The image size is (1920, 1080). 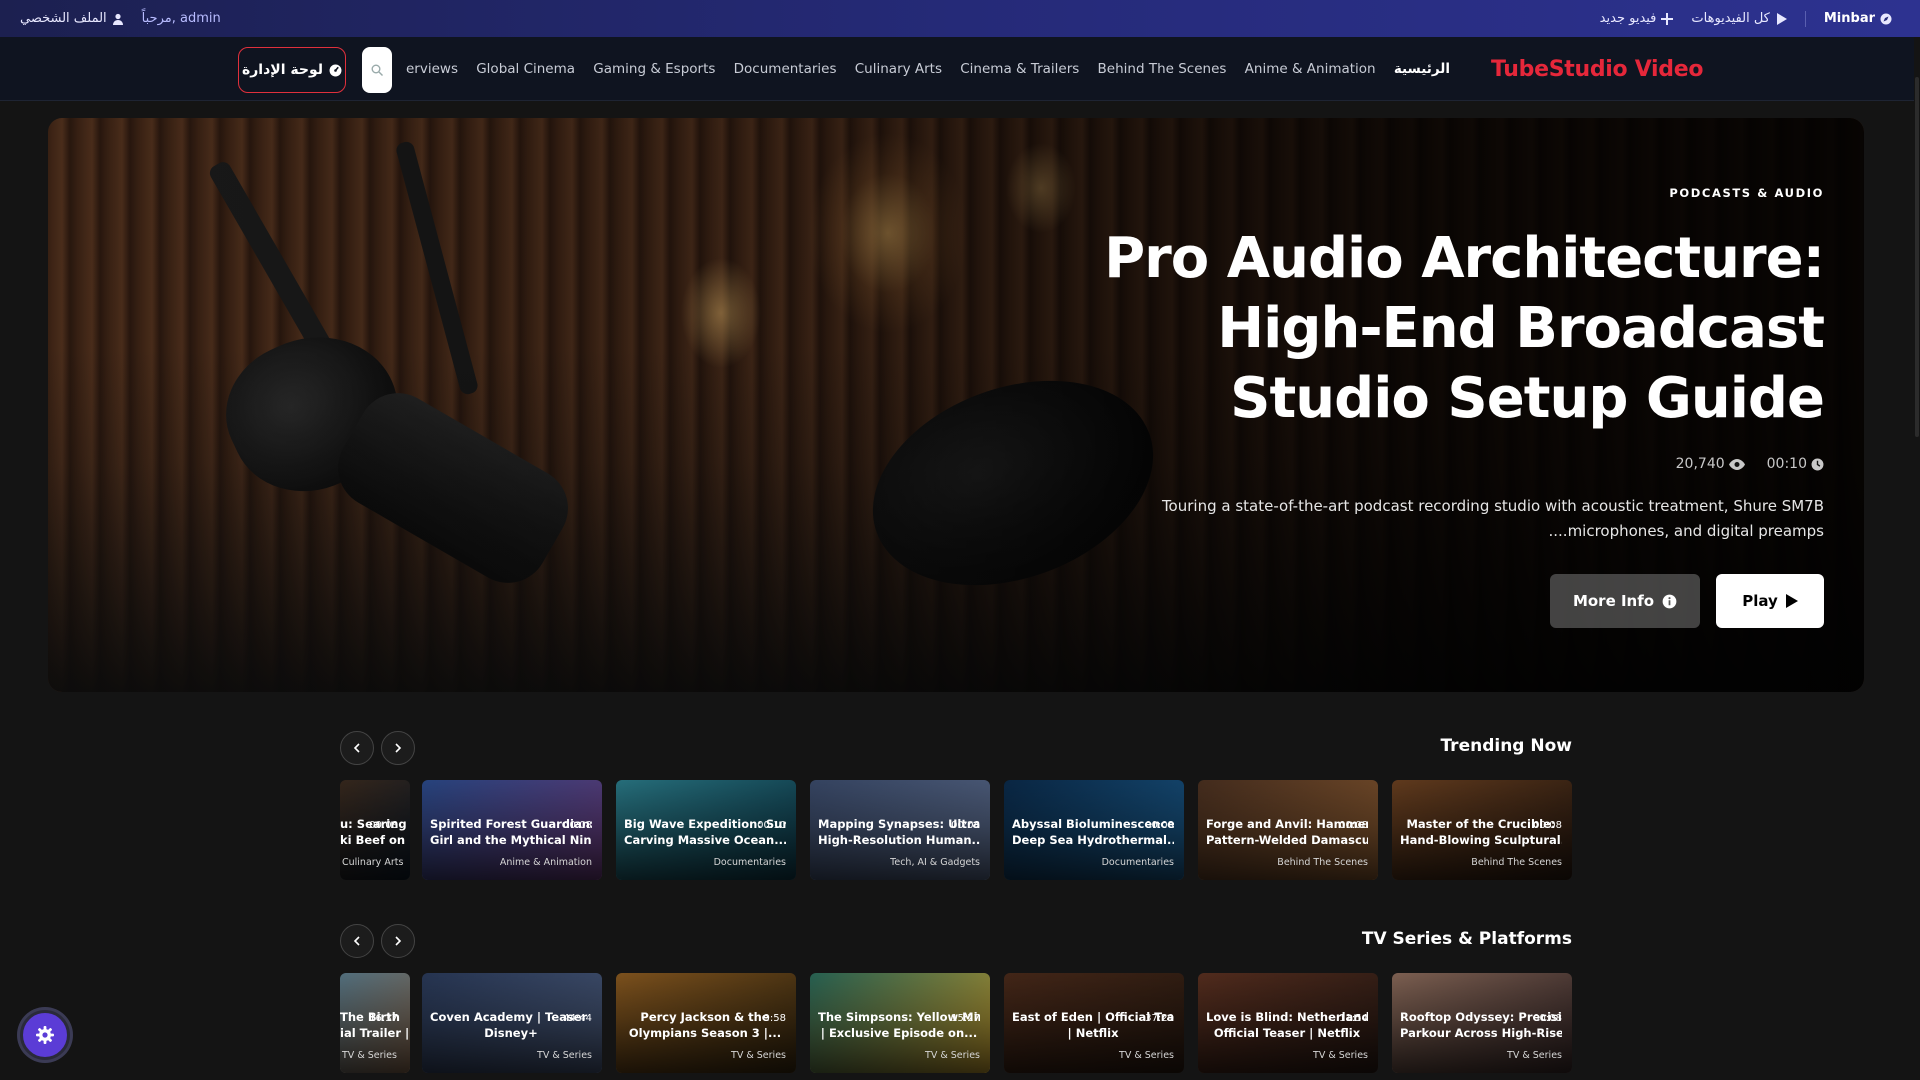 I want to click on admin-panel-button: لوحة الإدارة, so click(x=292, y=70).